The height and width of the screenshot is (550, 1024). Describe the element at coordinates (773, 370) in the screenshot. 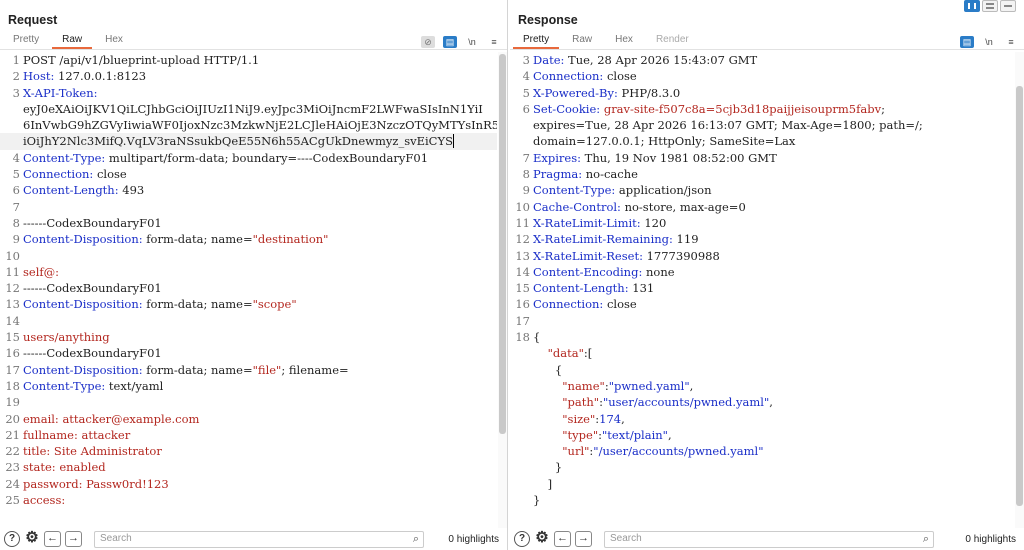

I see `line-content: {` at that location.